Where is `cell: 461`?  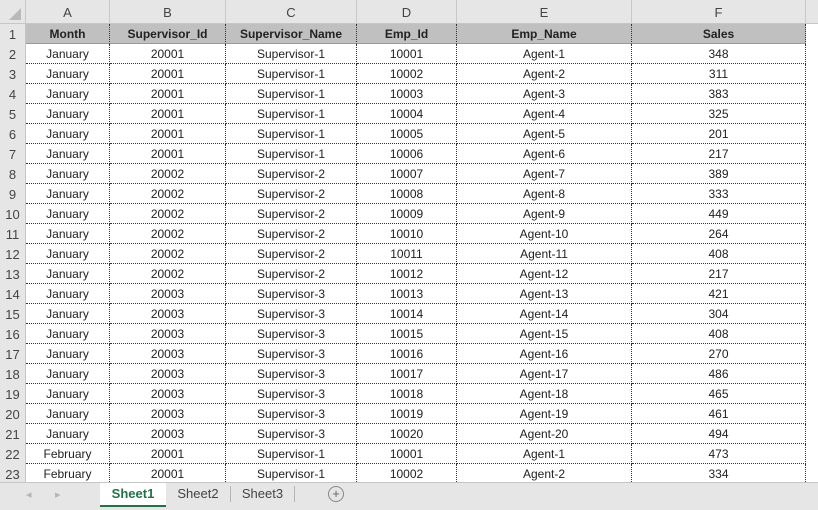
cell: 461 is located at coordinates (719, 414).